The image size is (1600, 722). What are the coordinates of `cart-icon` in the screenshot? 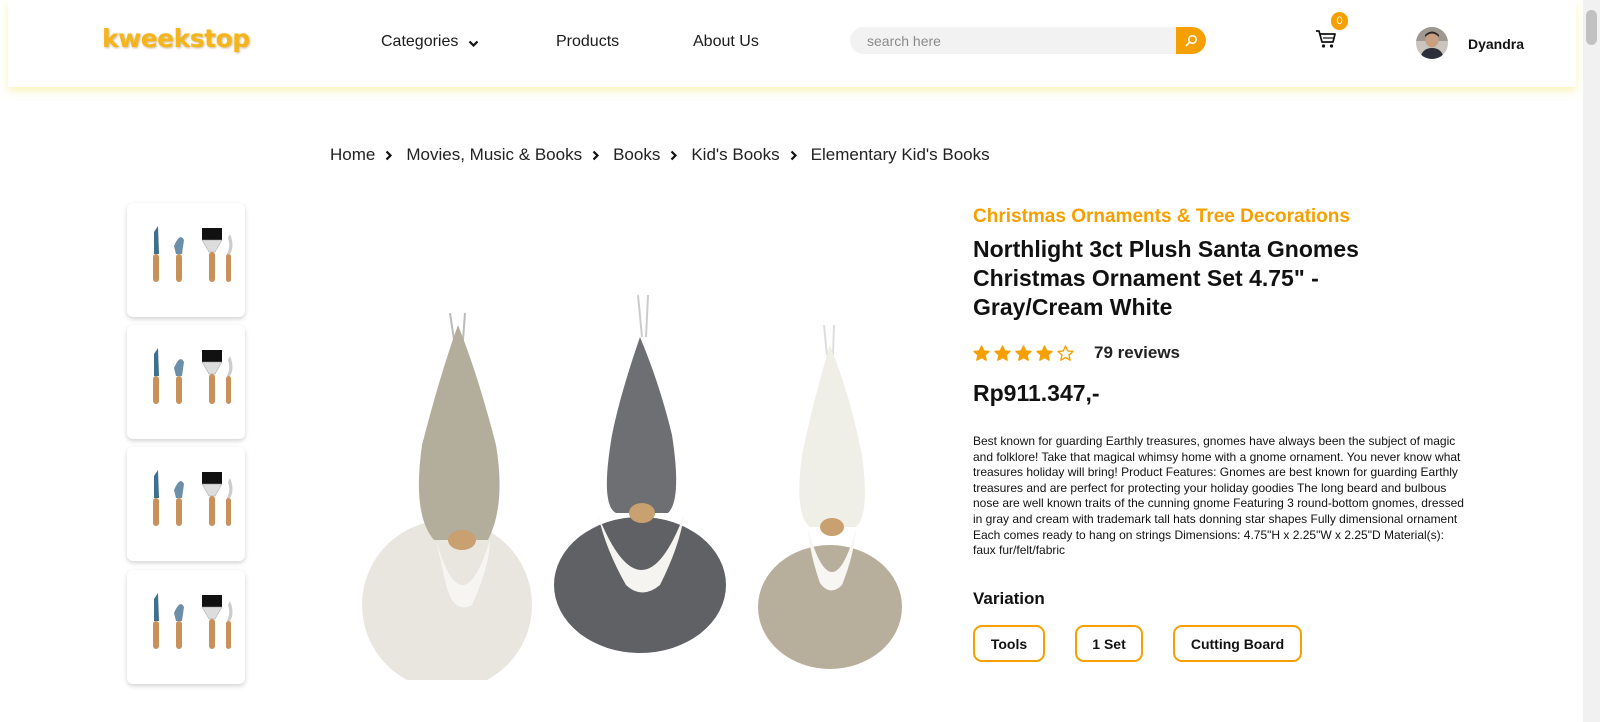 It's located at (1326, 39).